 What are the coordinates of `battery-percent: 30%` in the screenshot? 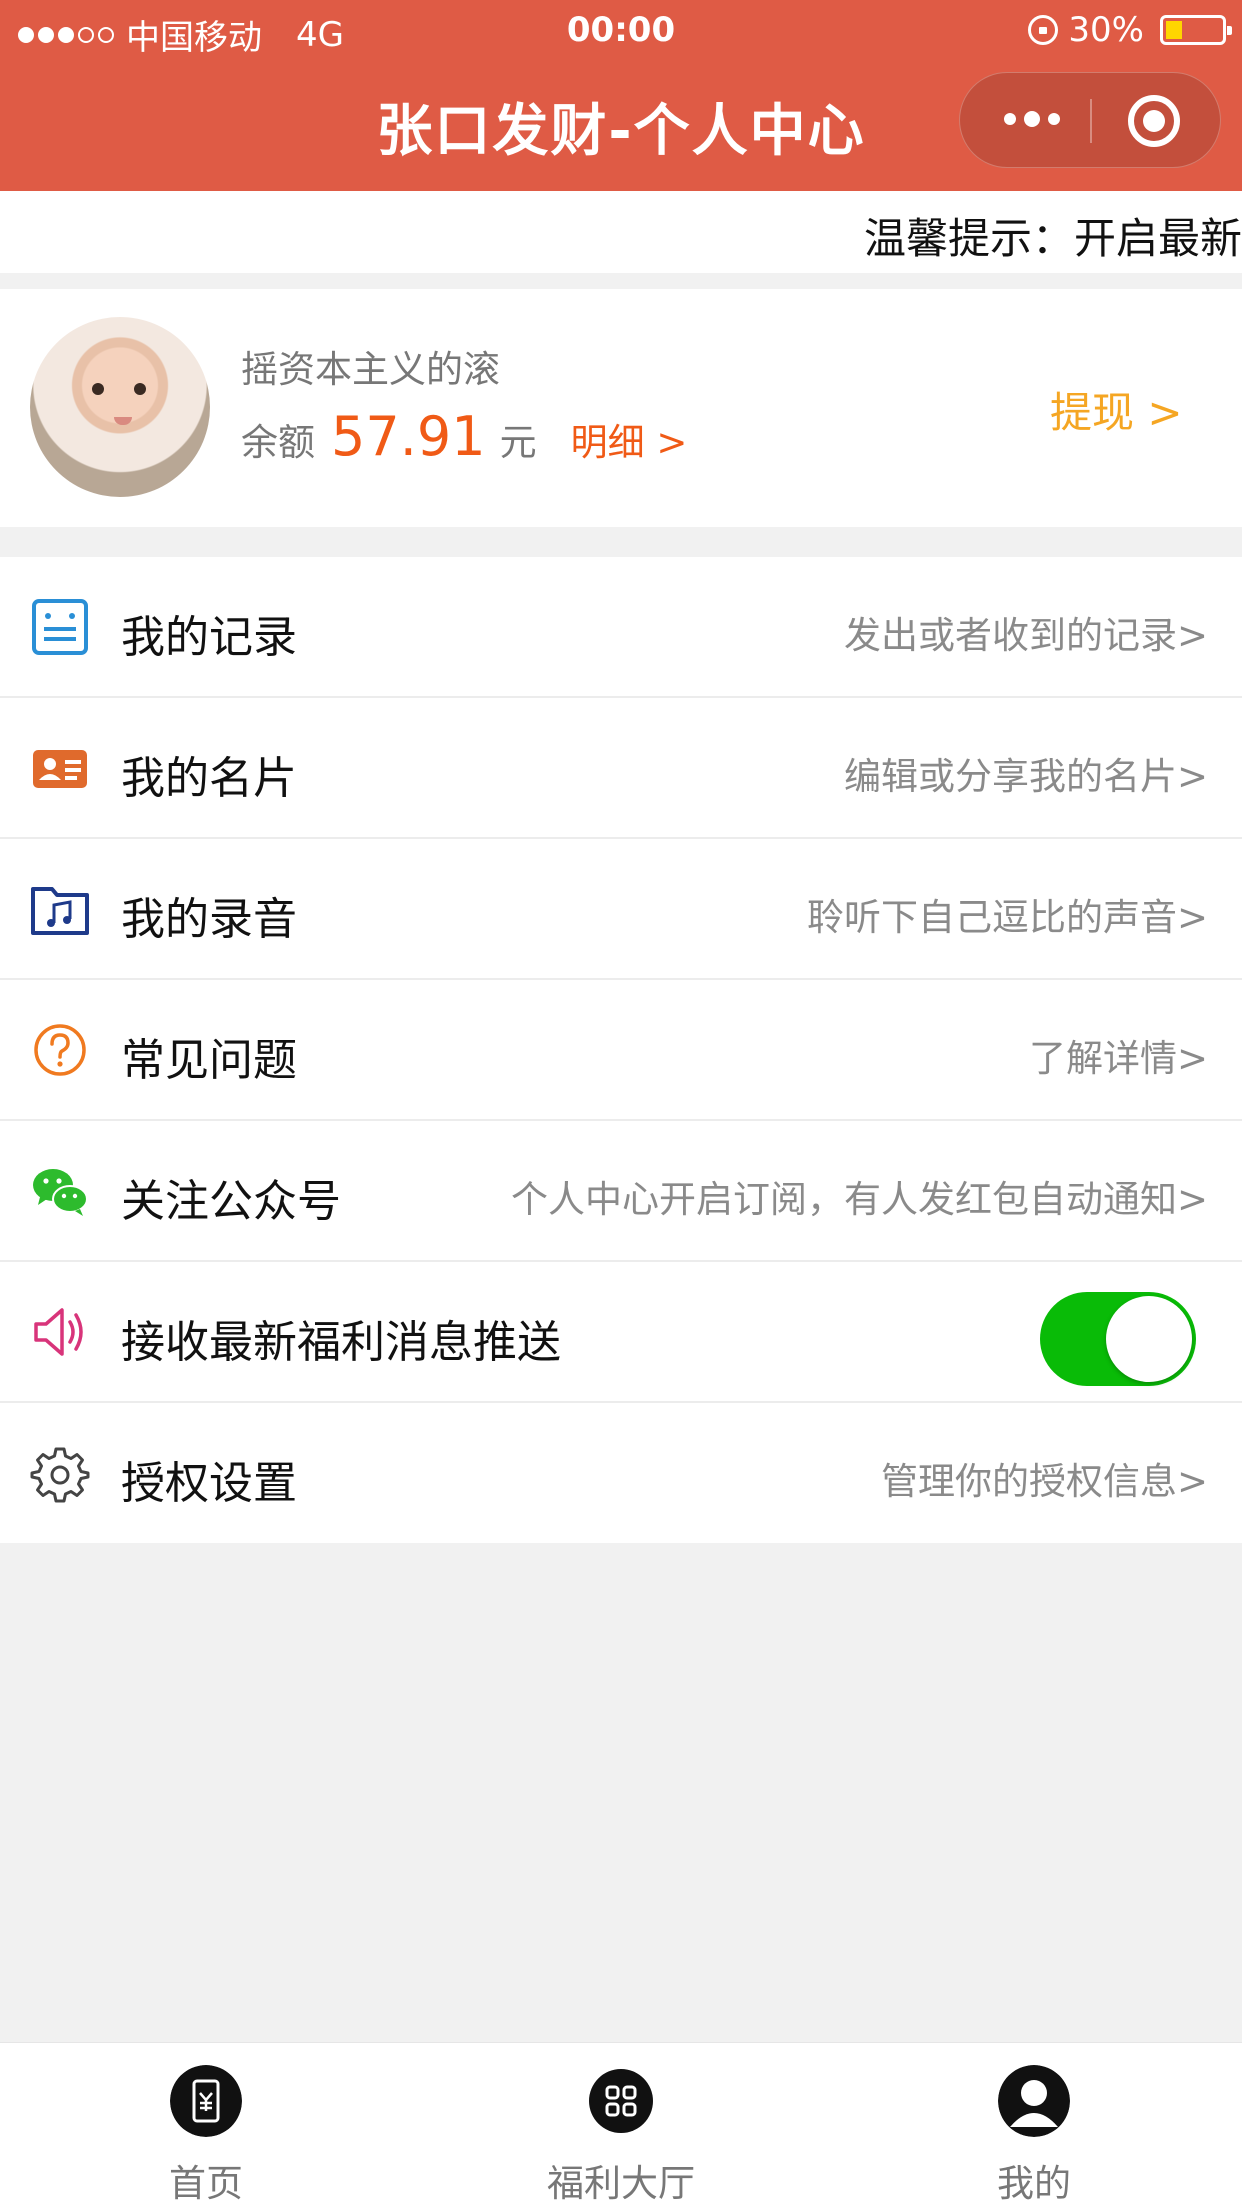 It's located at (1106, 30).